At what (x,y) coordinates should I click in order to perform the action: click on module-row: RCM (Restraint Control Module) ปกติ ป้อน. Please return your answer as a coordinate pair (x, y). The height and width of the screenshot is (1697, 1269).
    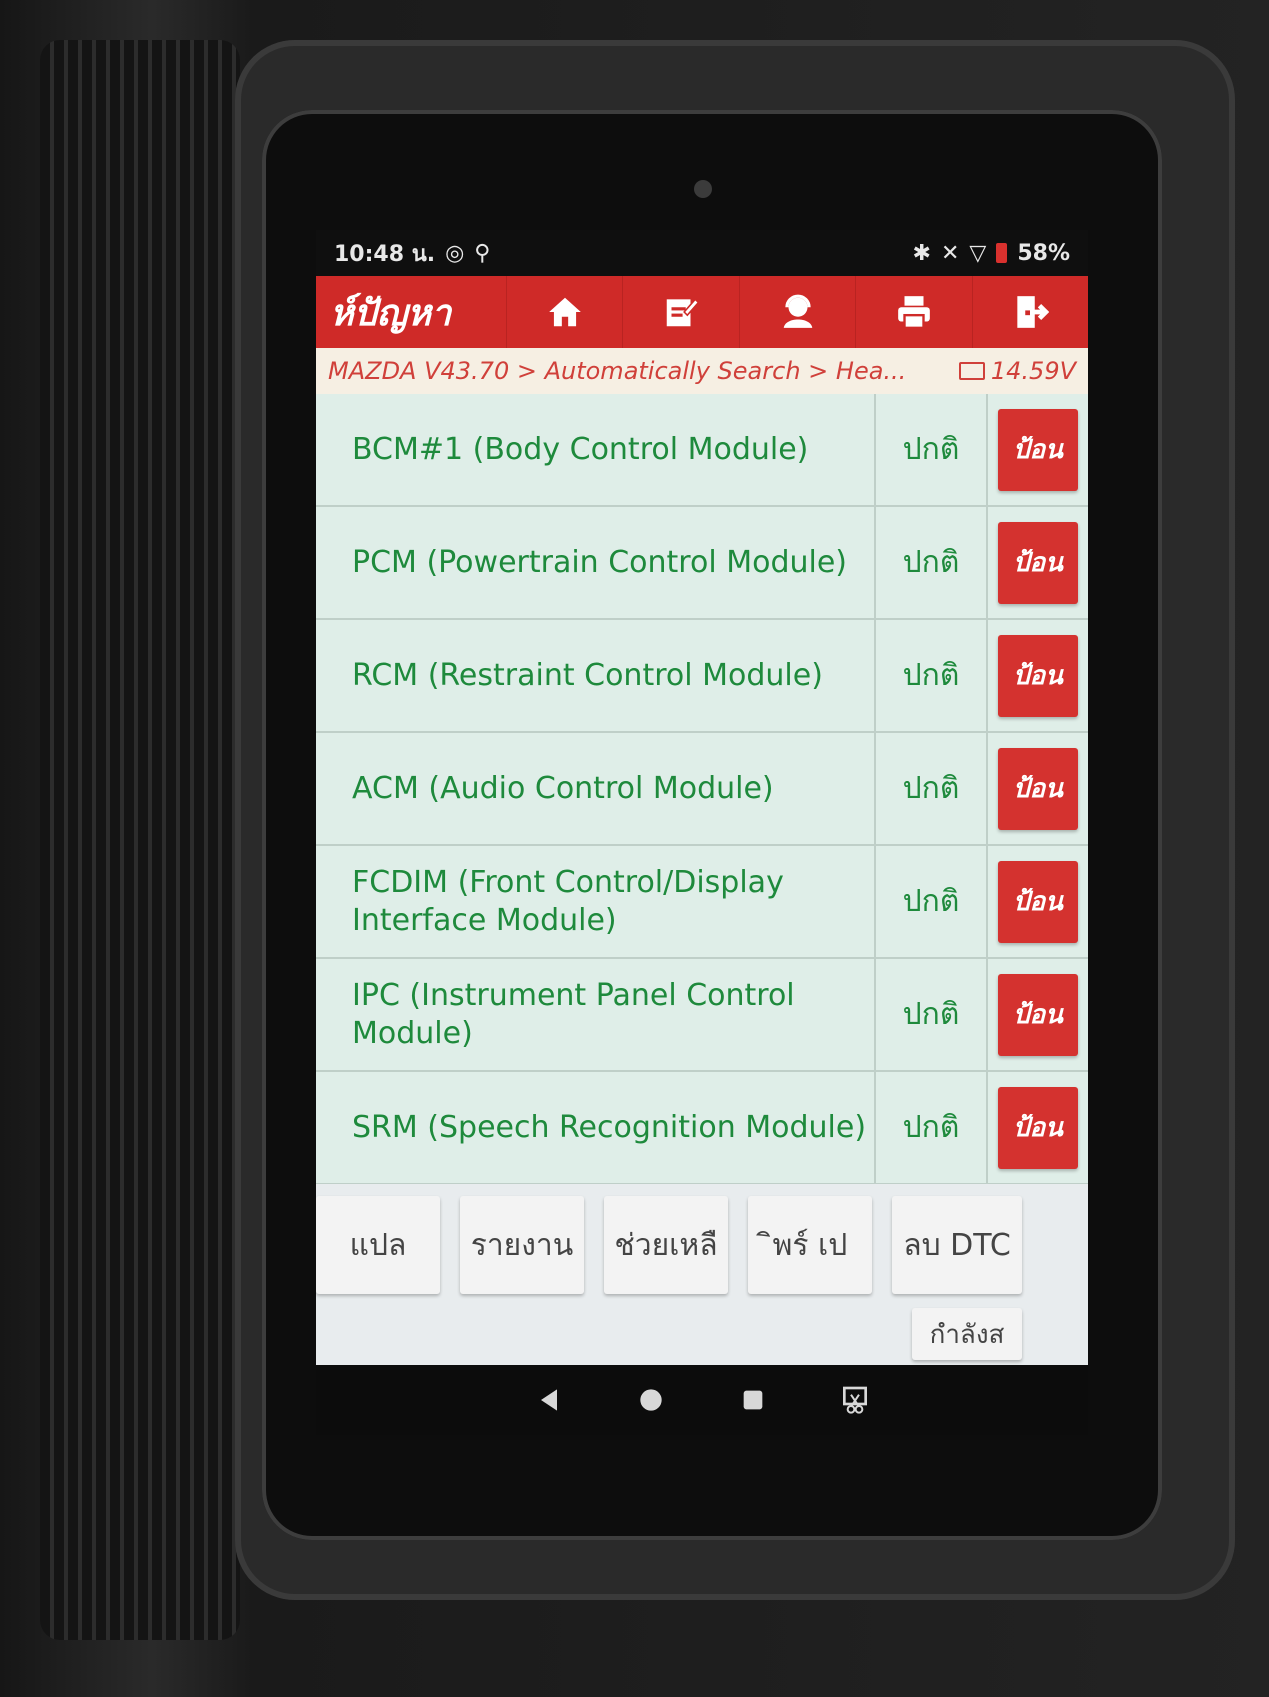
    Looking at the image, I should click on (702, 676).